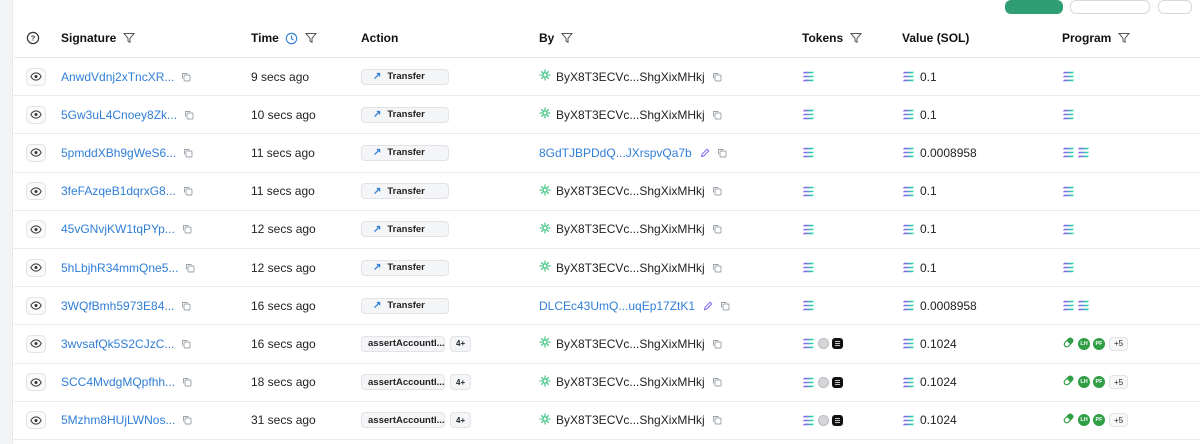  I want to click on pencil-icon, so click(705, 153).